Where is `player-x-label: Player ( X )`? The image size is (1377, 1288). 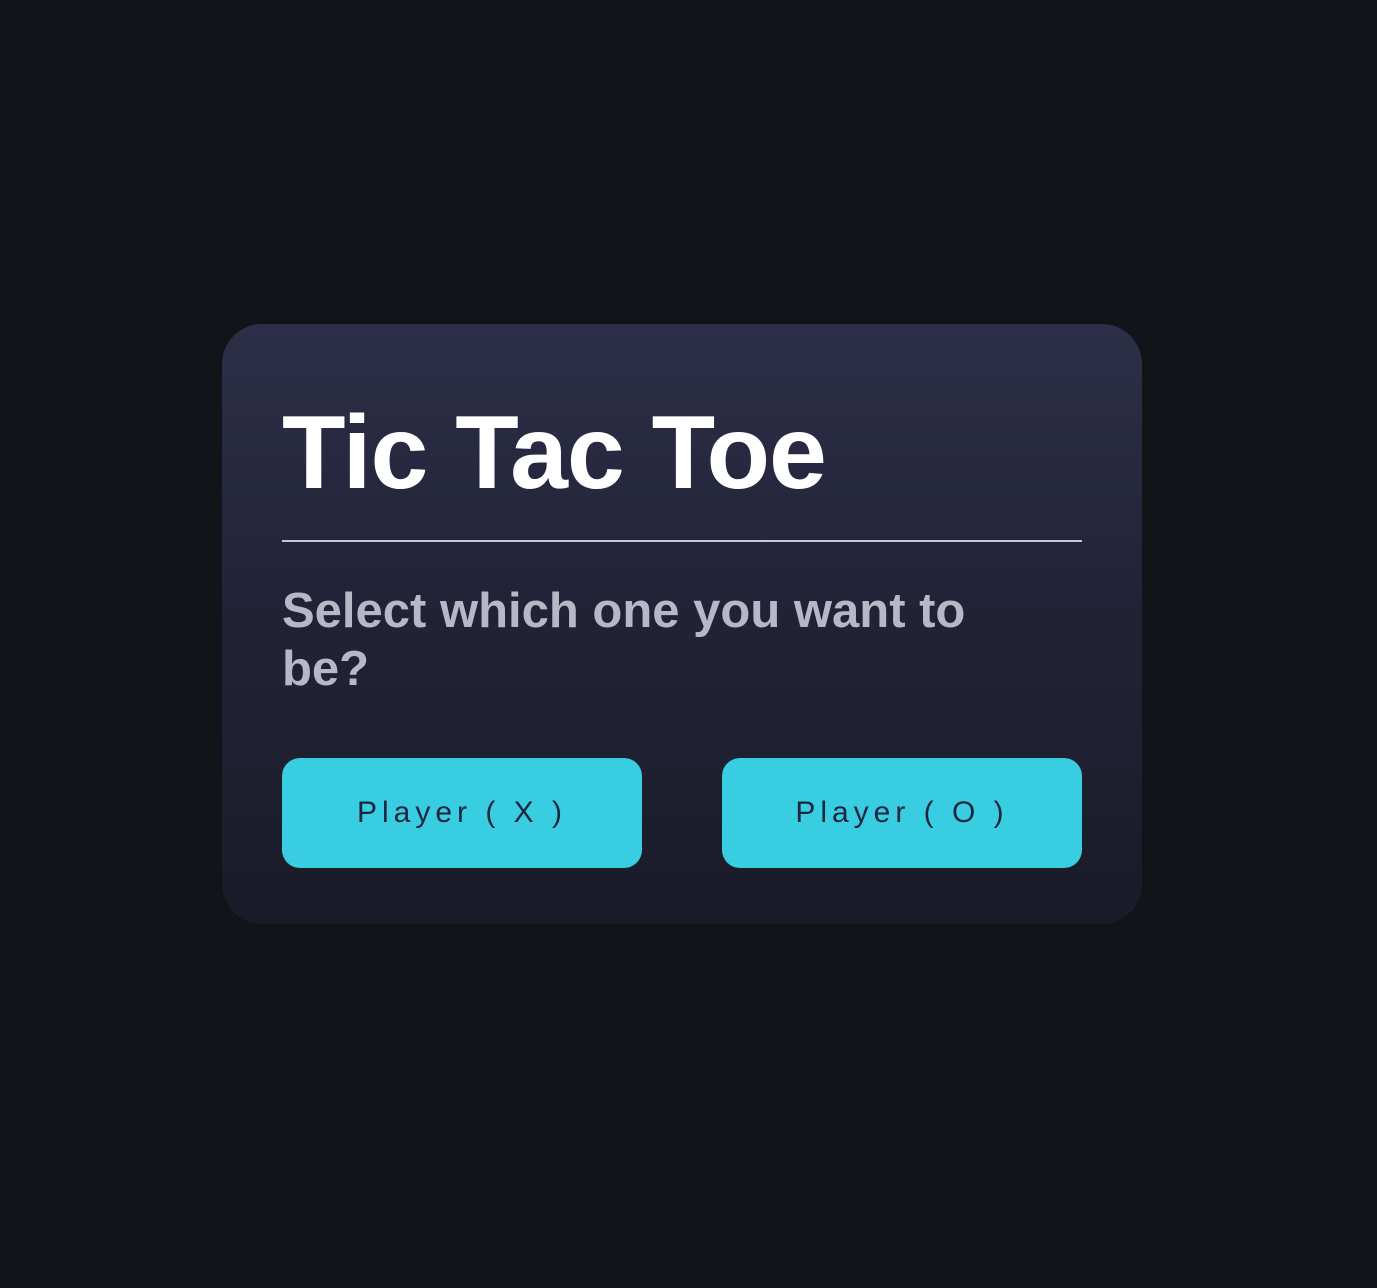 player-x-label: Player ( X ) is located at coordinates (462, 812).